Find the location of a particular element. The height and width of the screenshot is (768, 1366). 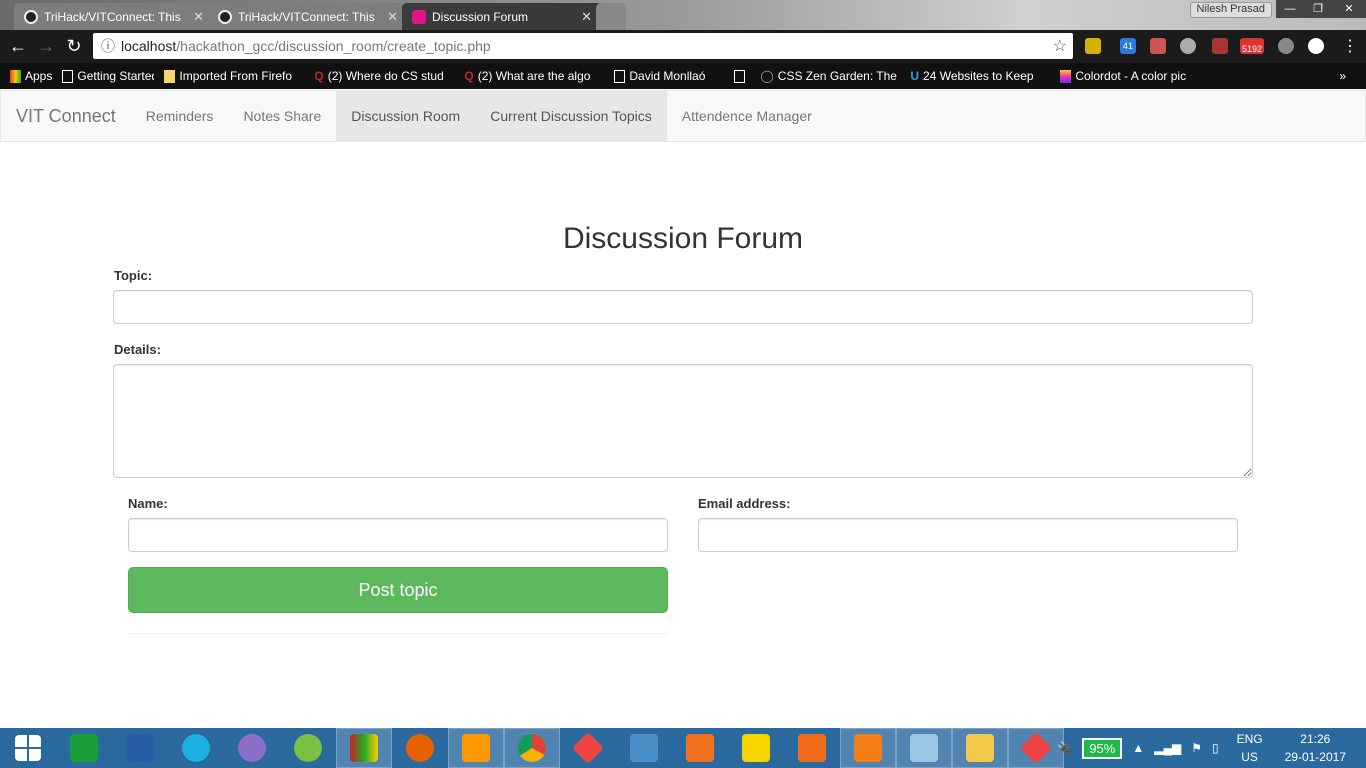

close-window-button: ✕ is located at coordinates (1349, 9).